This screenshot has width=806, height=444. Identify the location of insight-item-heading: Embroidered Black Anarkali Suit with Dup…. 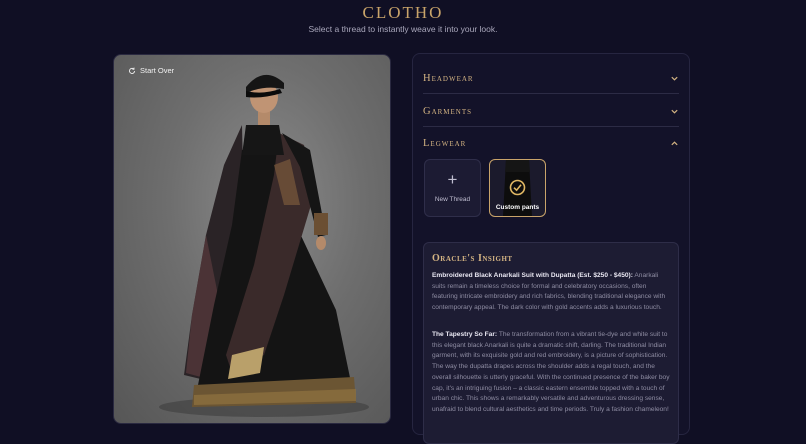
(532, 275).